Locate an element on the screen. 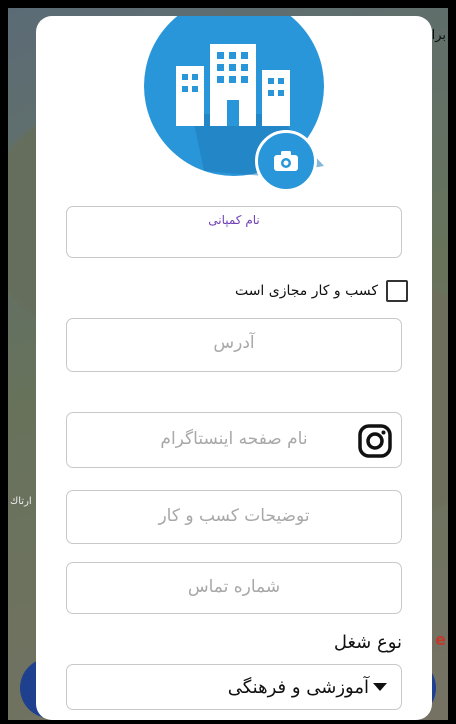 This screenshot has width=456, height=724. virtual-business-label: کسب و کار مجازی است is located at coordinates (306, 291).